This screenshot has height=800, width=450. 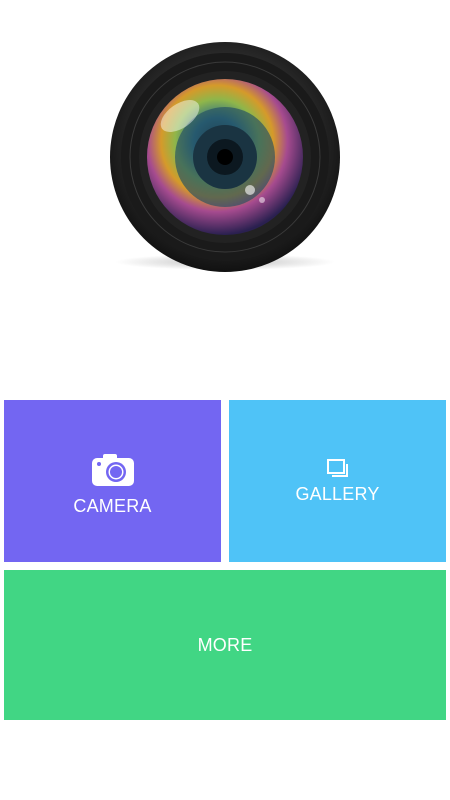 What do you see at coordinates (225, 157) in the screenshot?
I see `camera-lens-image` at bounding box center [225, 157].